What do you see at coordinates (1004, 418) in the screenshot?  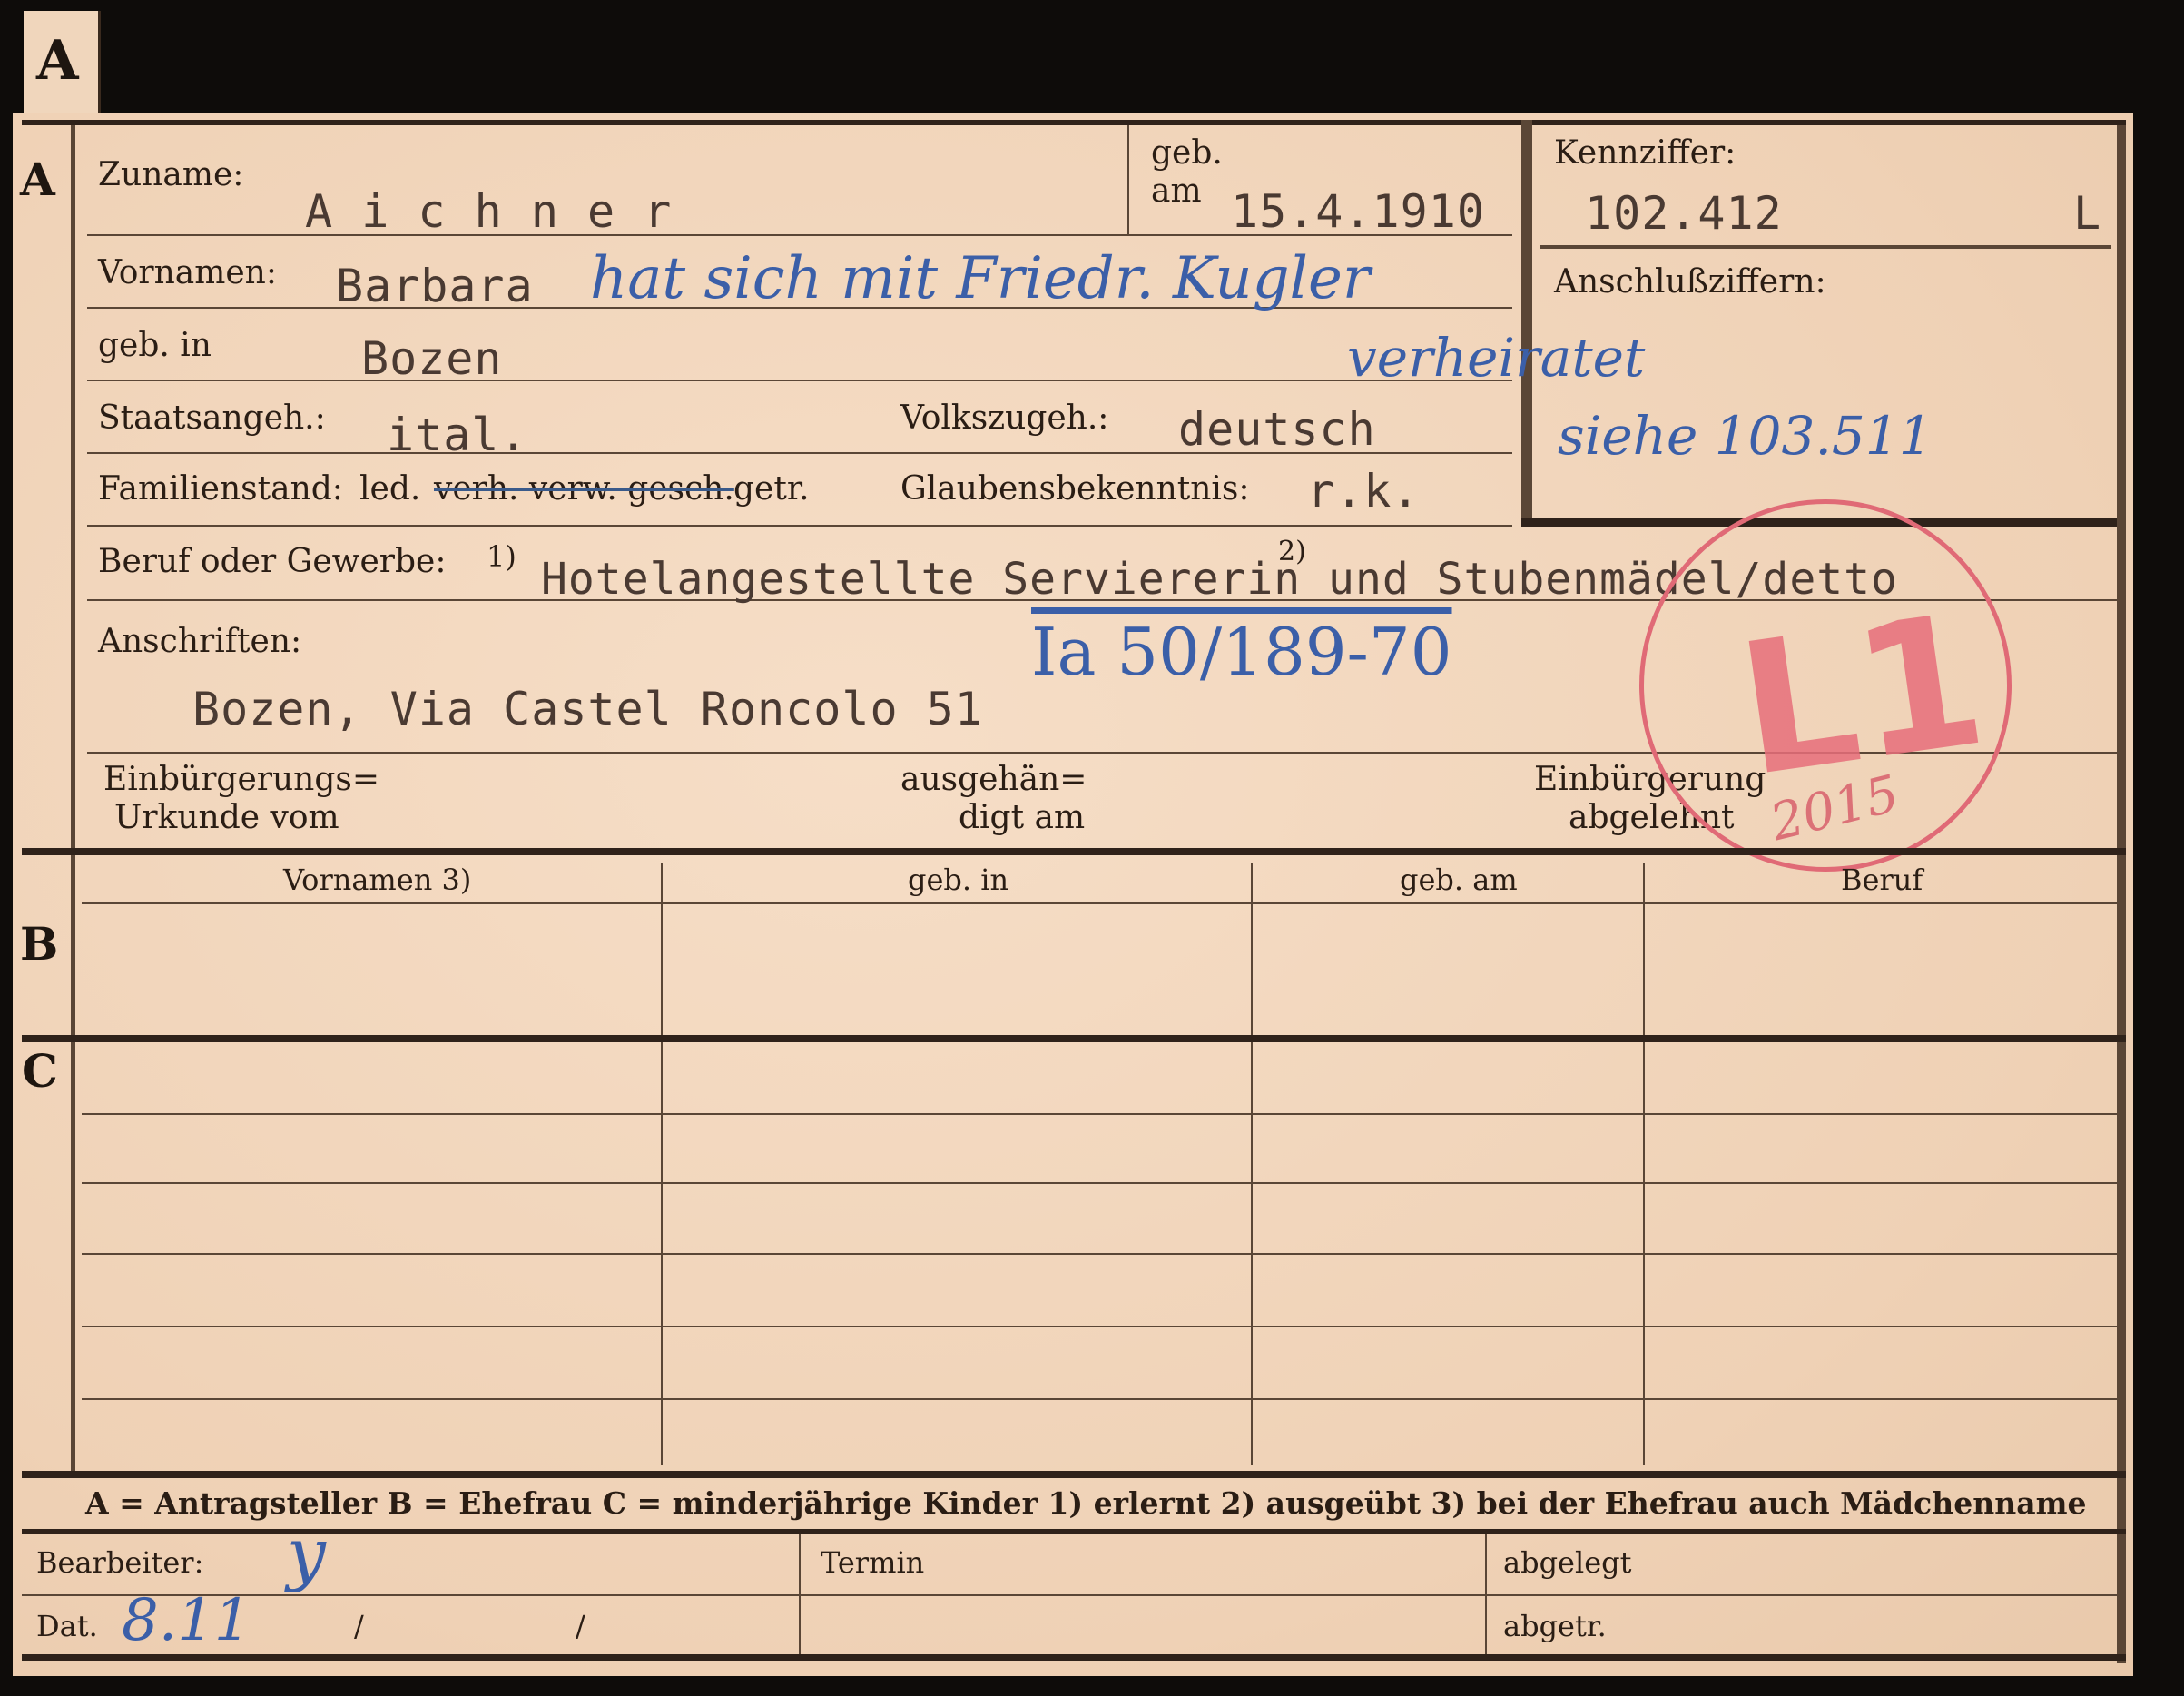 I see `label-volkszugeh: Volkszugeh.:` at bounding box center [1004, 418].